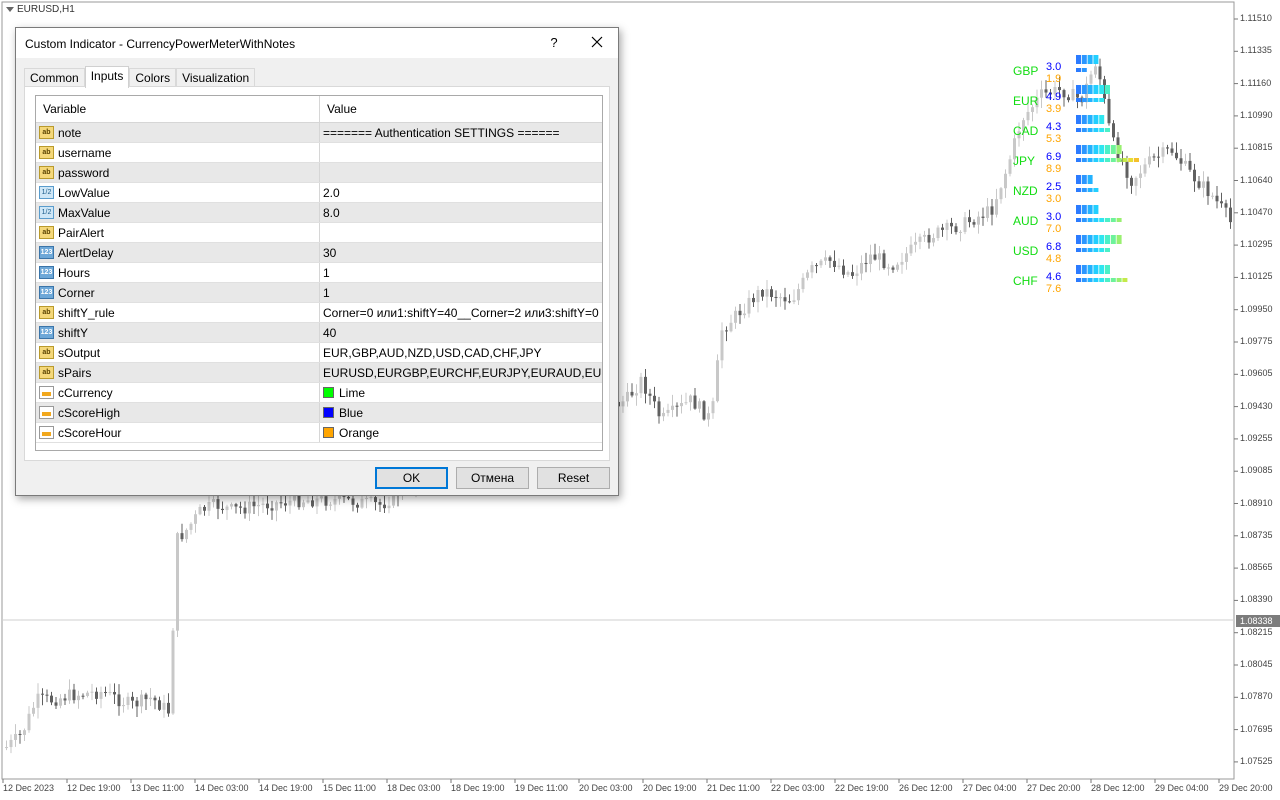 This screenshot has height=800, width=1280. I want to click on tab-colors: Colors, so click(153, 77).